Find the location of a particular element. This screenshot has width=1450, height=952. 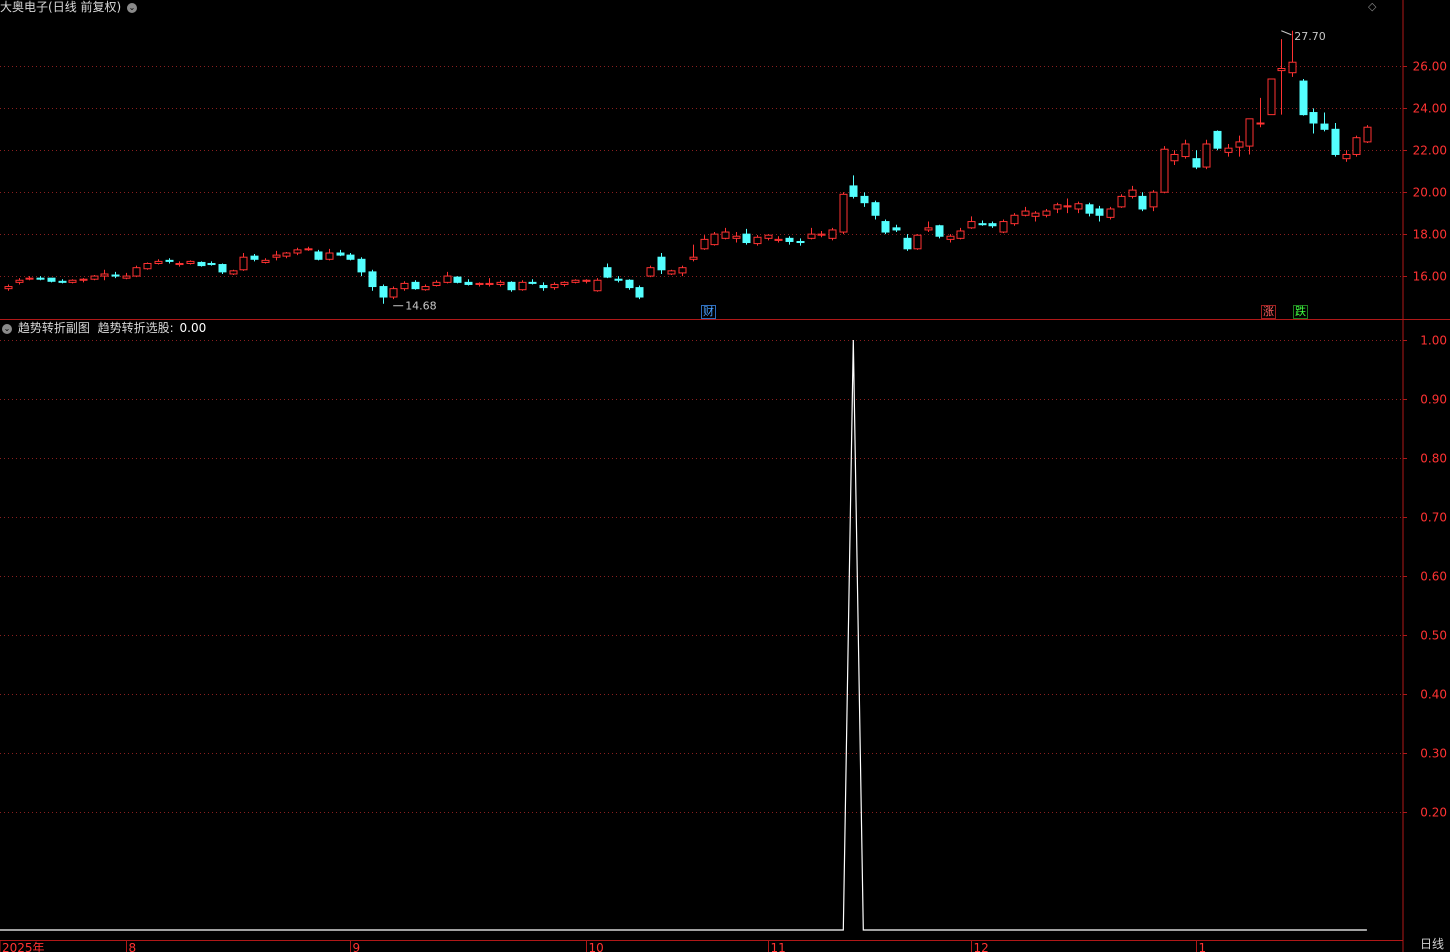

time-tick-label: 8 is located at coordinates (133, 946).